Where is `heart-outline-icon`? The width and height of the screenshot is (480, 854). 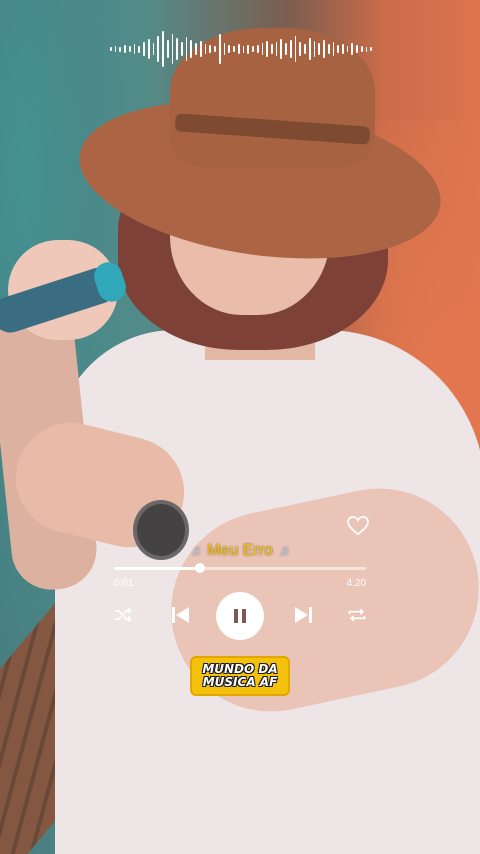 heart-outline-icon is located at coordinates (358, 525).